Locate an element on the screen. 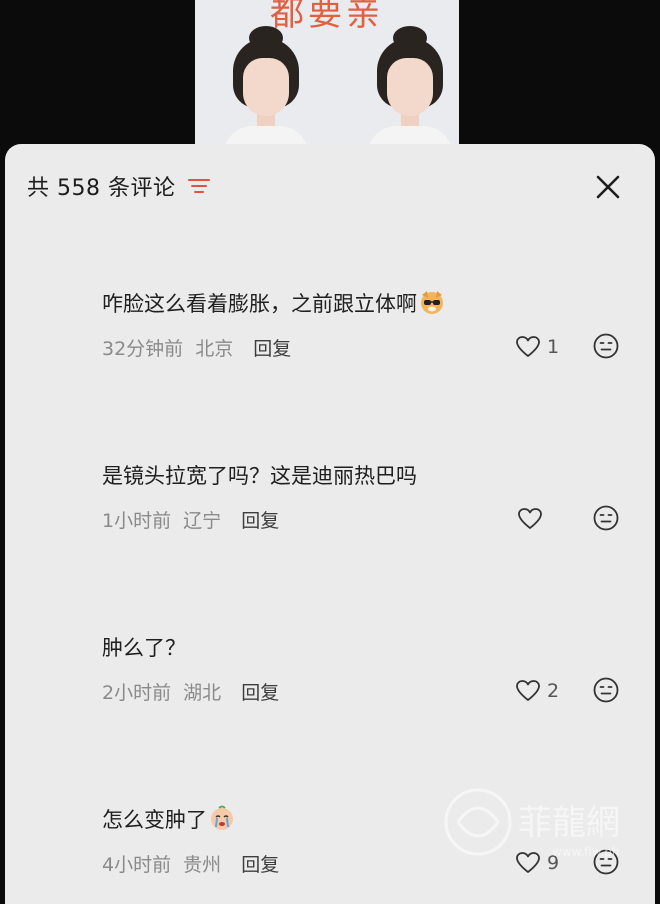 The height and width of the screenshot is (904, 660). comment-meta: 1小时前 辽宁 回复 is located at coordinates (190, 519).